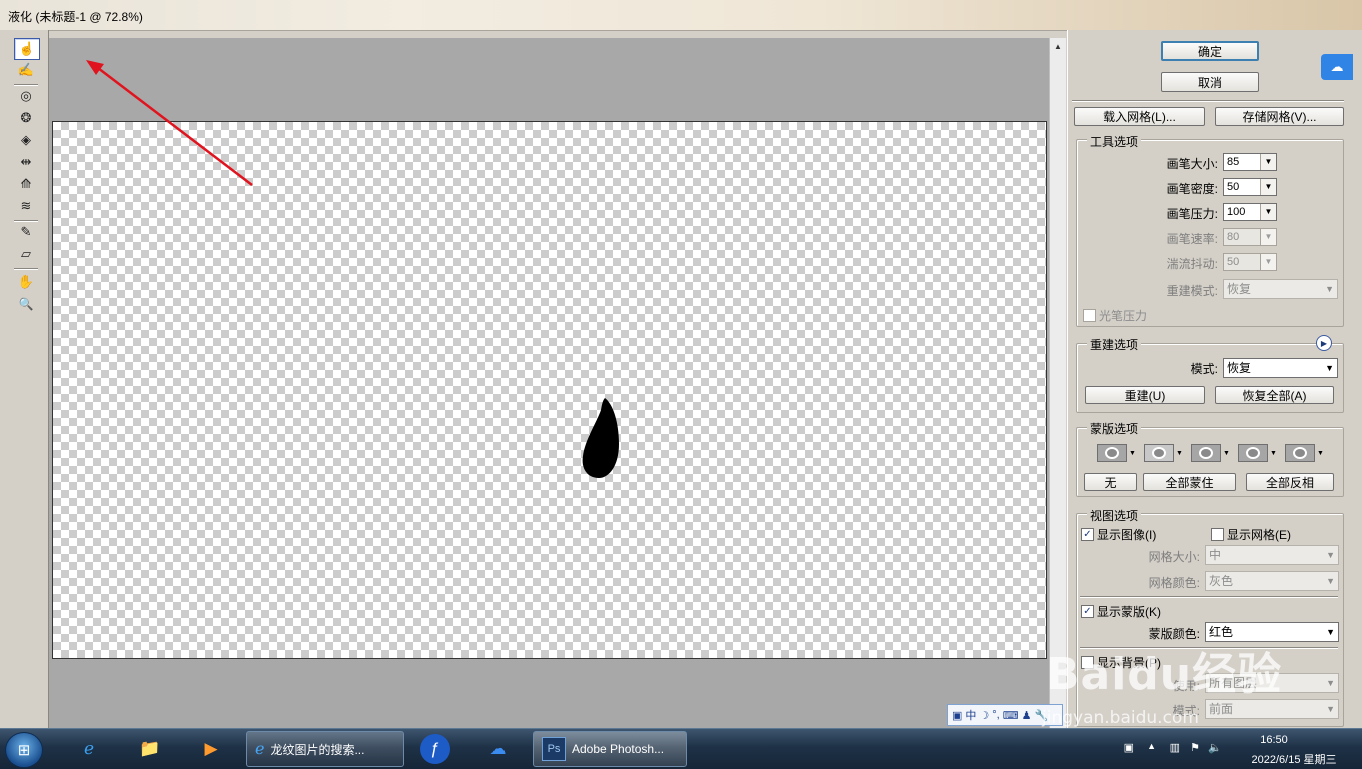 Image resolution: width=1362 pixels, height=769 pixels. I want to click on reconstruct-mode-select: 恢复 ▼, so click(1280, 289).